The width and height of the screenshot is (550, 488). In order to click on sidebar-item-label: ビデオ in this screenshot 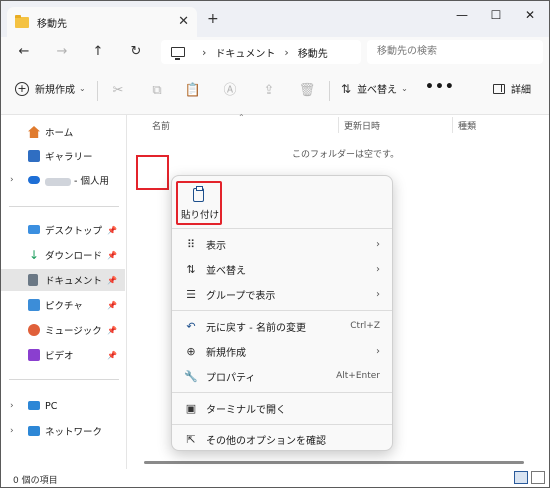, I will do `click(59, 356)`.